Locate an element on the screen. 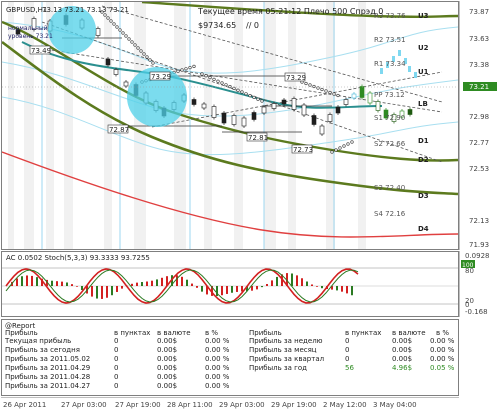  report-cell: Прибыль за сегодня is located at coordinates (42, 350).